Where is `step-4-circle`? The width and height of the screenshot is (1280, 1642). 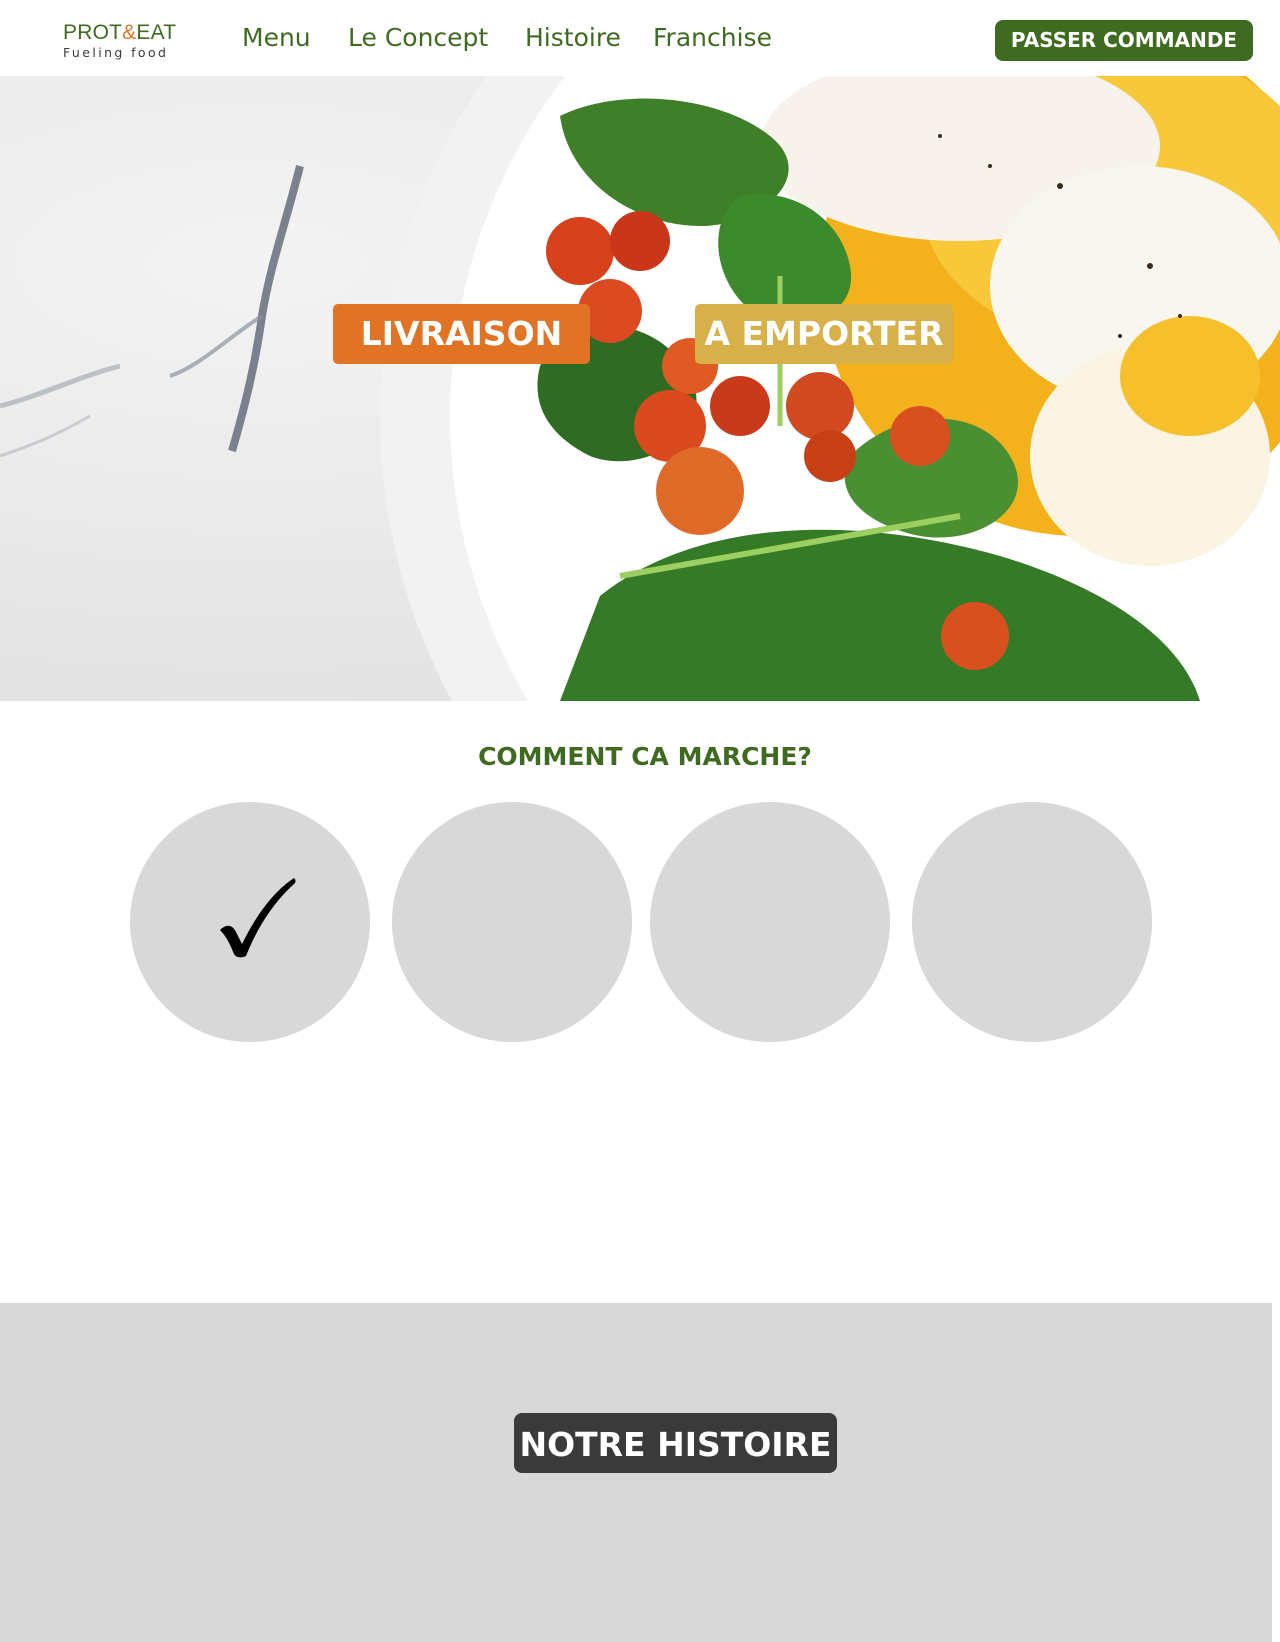 step-4-circle is located at coordinates (1032, 922).